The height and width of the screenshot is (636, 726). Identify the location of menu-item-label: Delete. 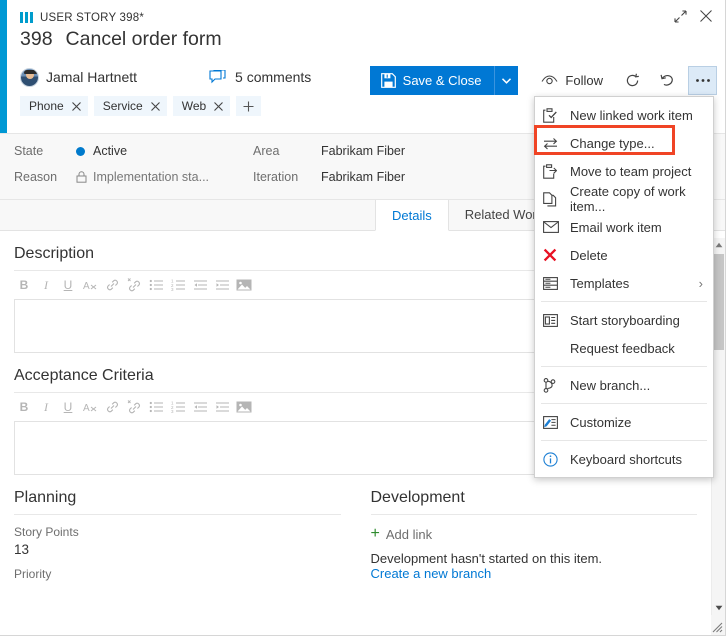
(589, 255).